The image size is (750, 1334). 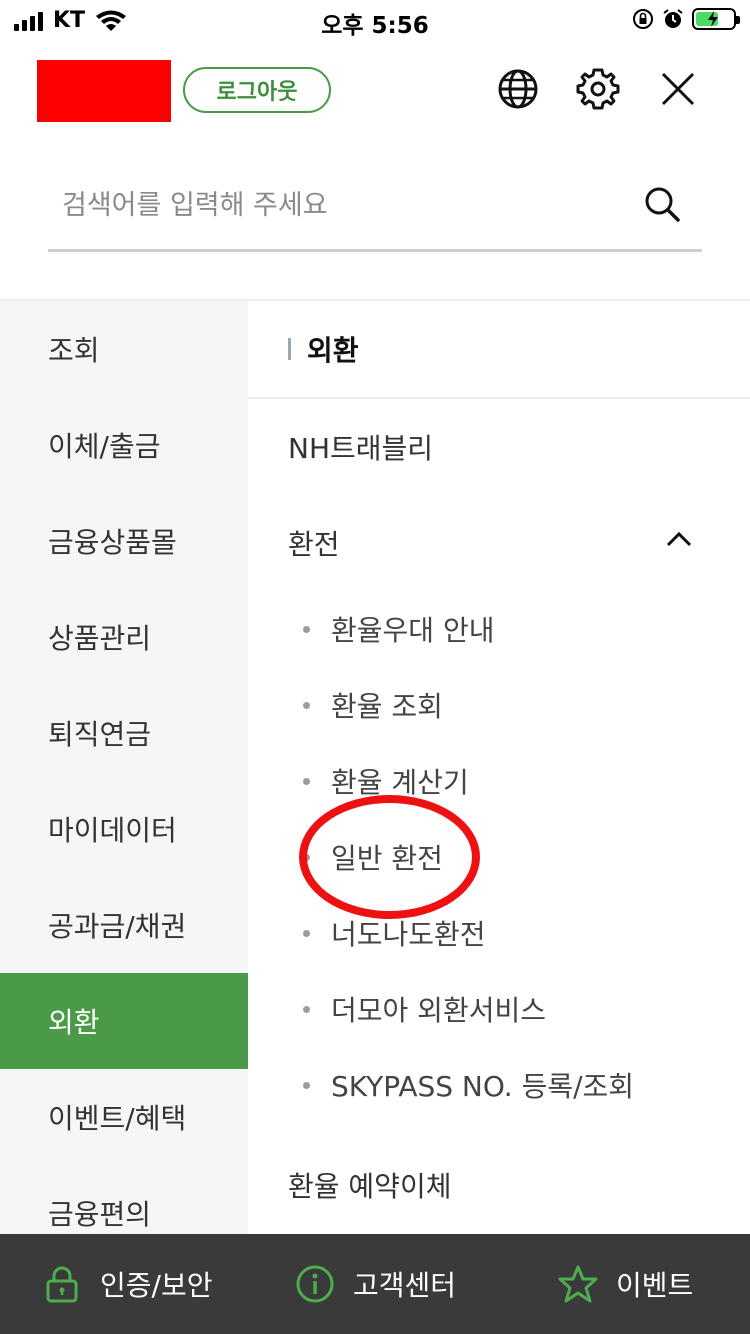 I want to click on sidebar-item-events: 이벤트/혜택, so click(x=124, y=1117).